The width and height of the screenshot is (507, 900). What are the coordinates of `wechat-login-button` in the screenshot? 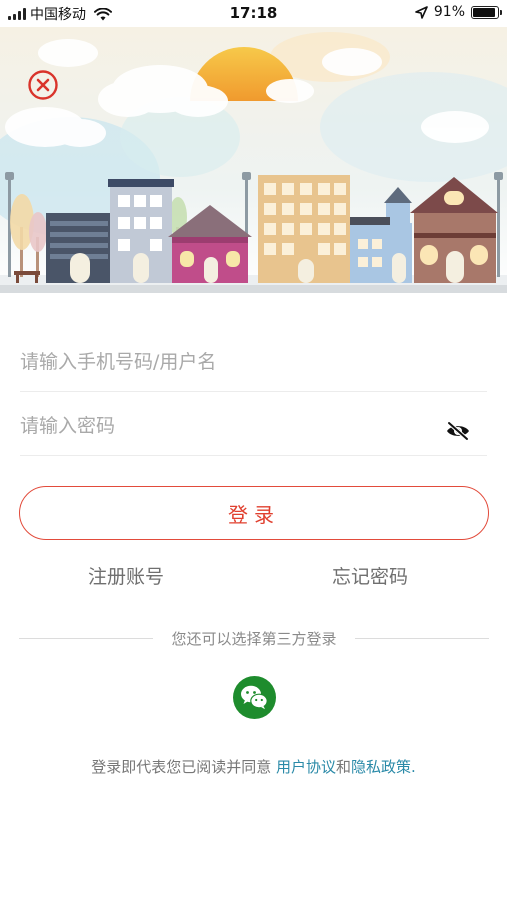 It's located at (254, 697).